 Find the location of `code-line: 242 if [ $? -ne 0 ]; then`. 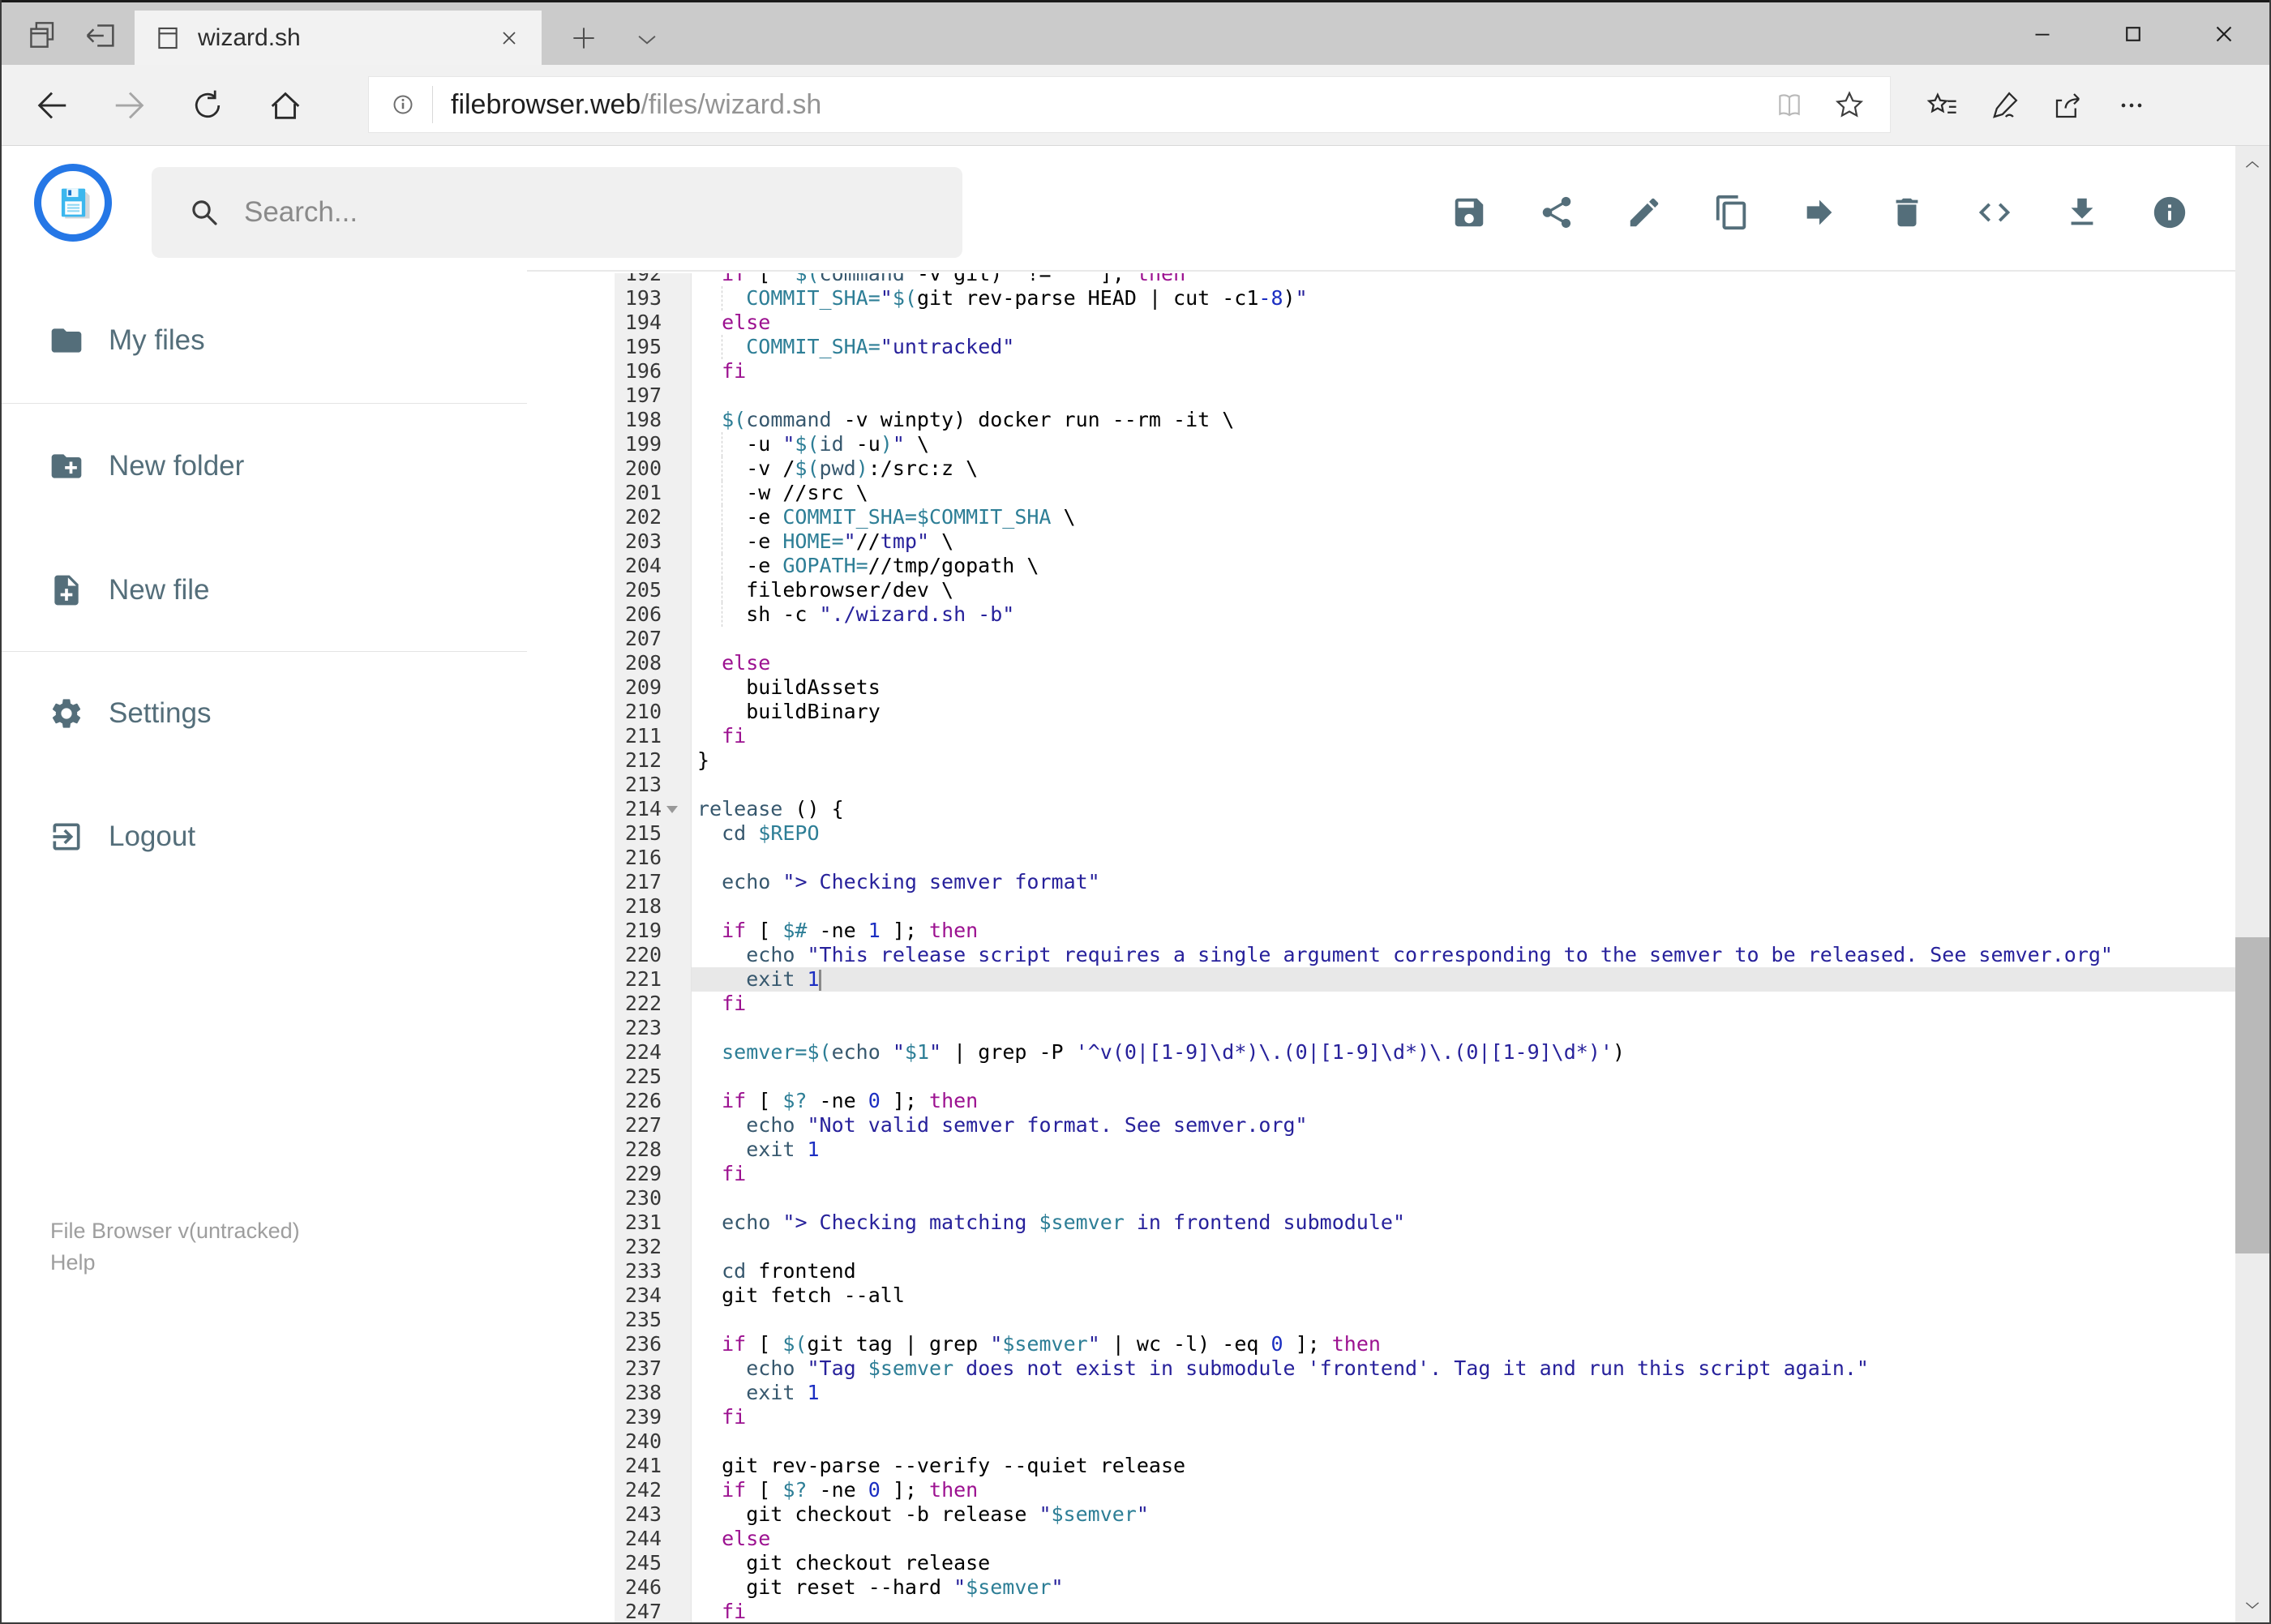

code-line: 242 if [ $? -ne 0 ]; then is located at coordinates (1425, 1490).